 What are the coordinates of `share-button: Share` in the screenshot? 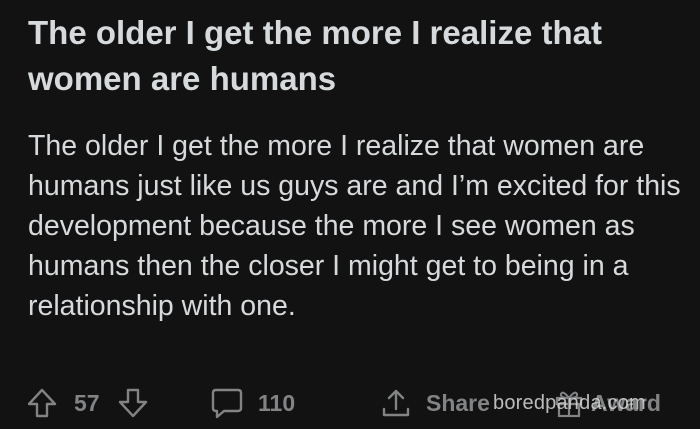 It's located at (435, 403).